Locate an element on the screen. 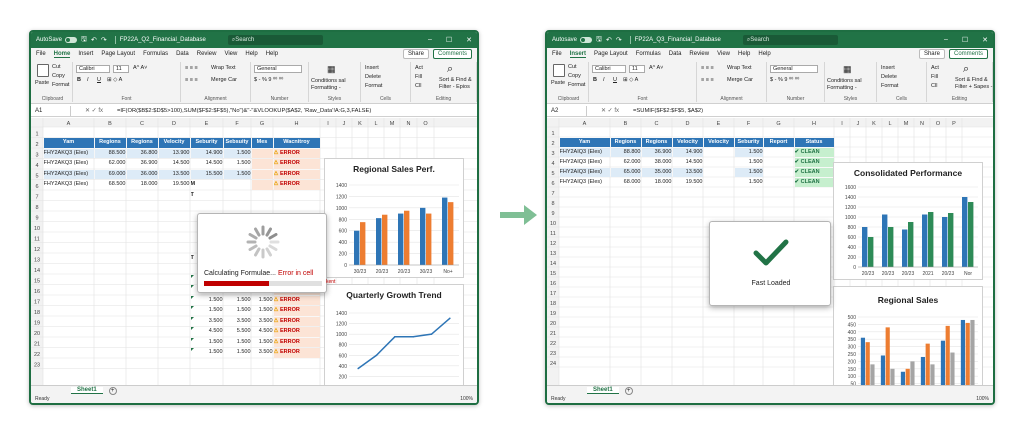 Image resolution: width=1024 pixels, height=434 pixels. close-icon: ✕ is located at coordinates (469, 40).